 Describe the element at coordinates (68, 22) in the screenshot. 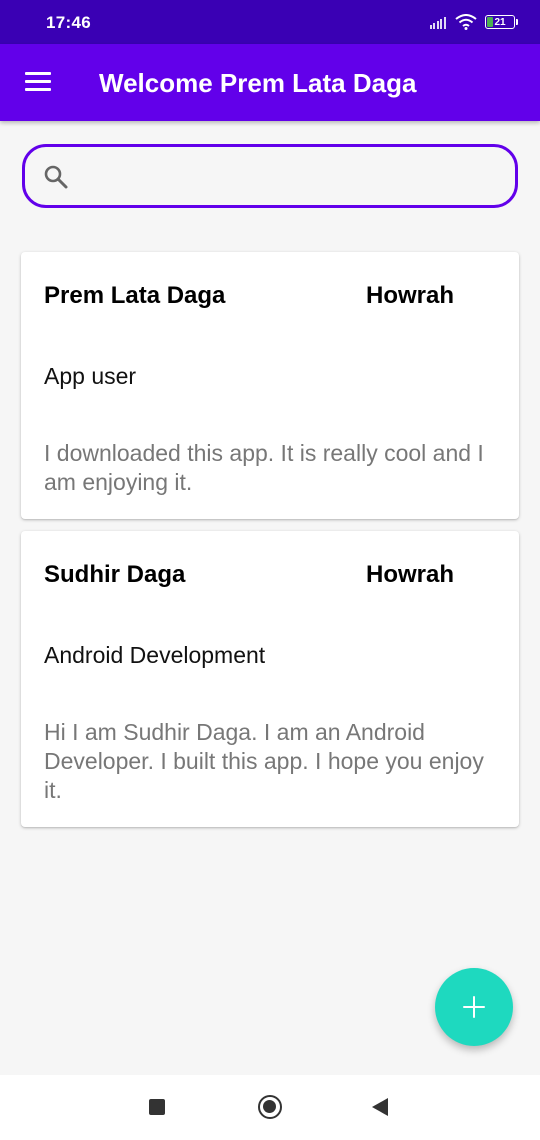

I see `status-time: 17:46` at that location.